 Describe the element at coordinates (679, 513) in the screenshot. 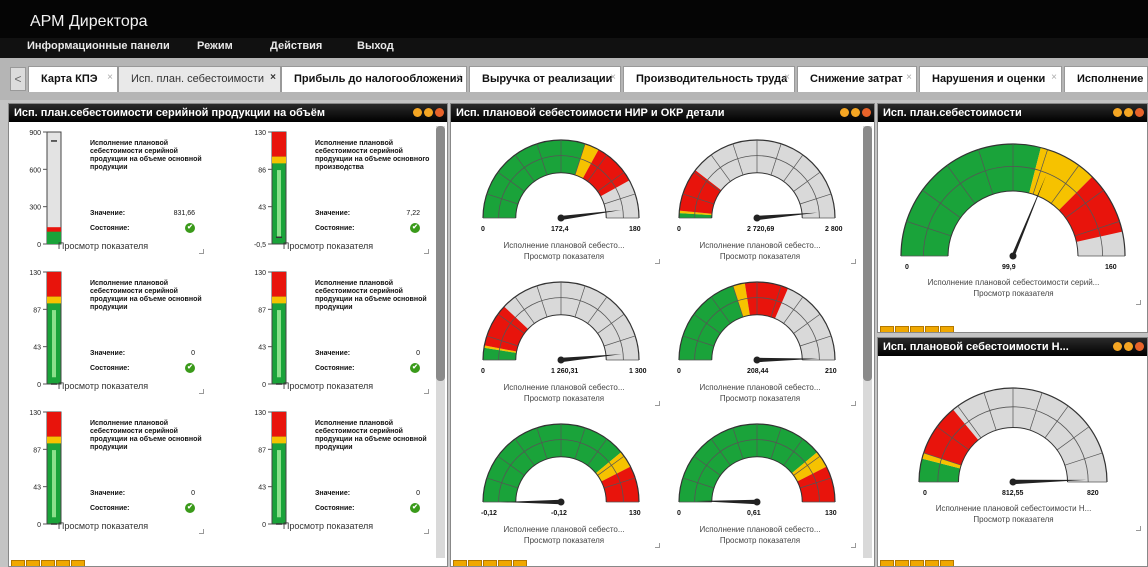

I see `gauge-min-label: 0` at that location.